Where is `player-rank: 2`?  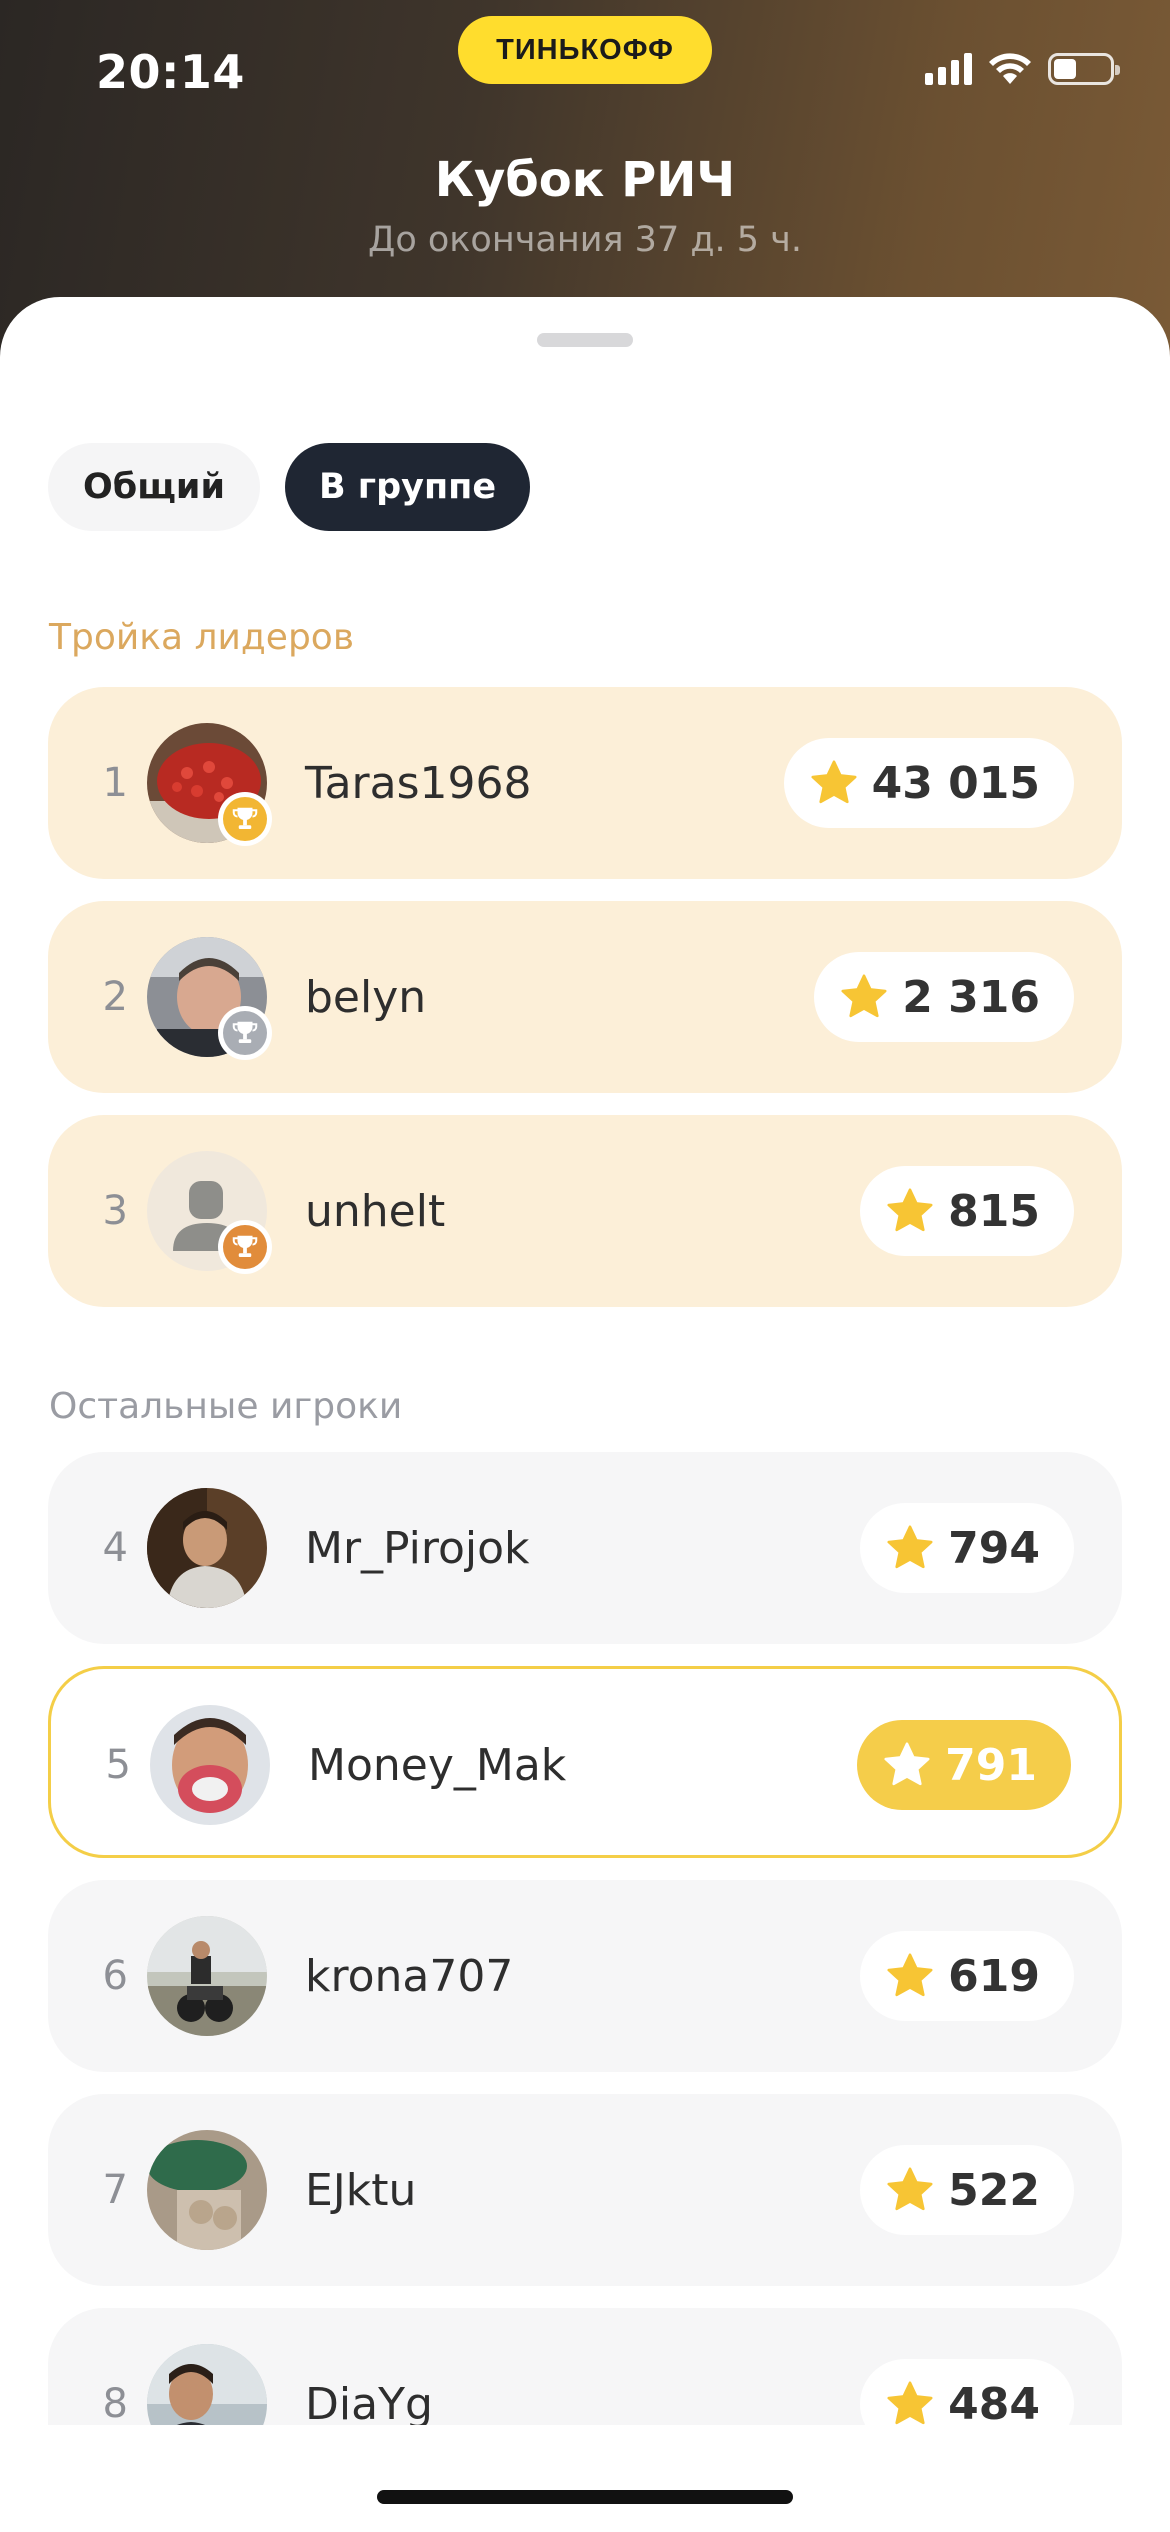
player-rank: 2 is located at coordinates (115, 997).